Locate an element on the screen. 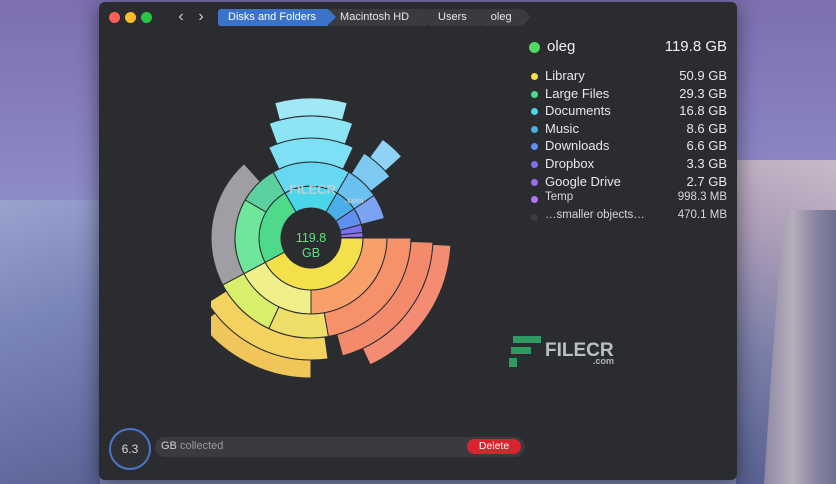 This screenshot has width=836, height=484. close-button is located at coordinates (114, 17).